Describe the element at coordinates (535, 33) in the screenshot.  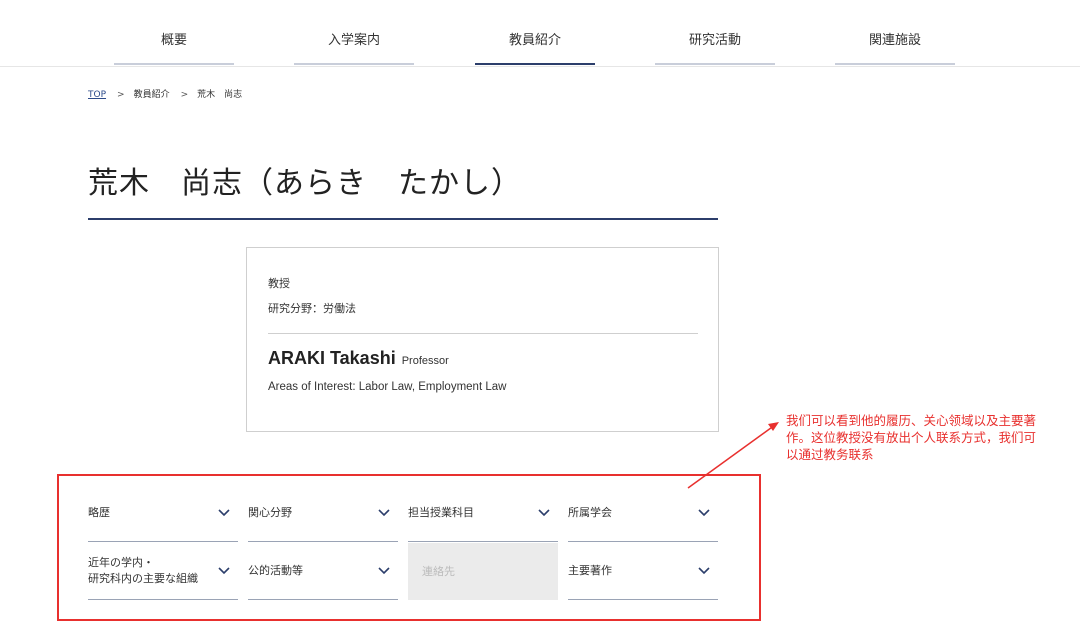
I see `nav-item-faculty: 教員紹介` at that location.